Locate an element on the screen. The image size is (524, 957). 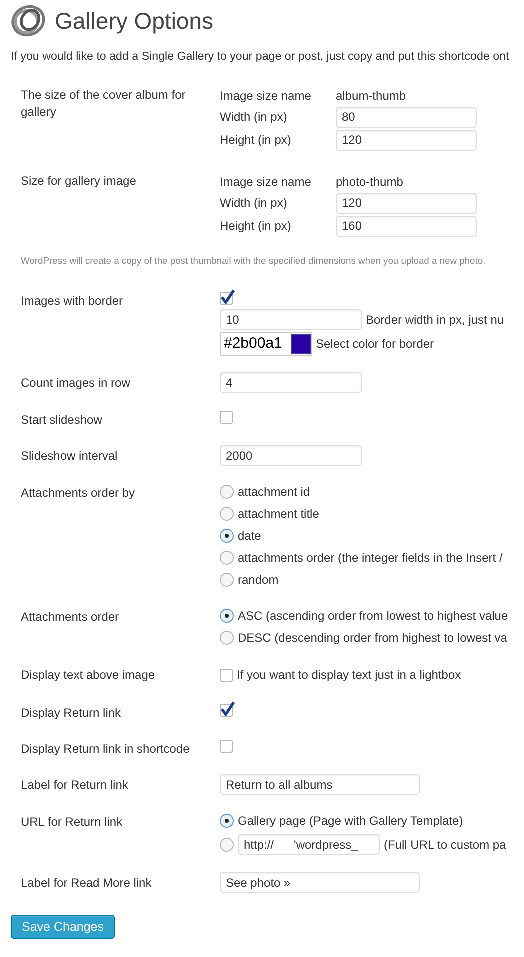
logo-icon is located at coordinates (28, 21).